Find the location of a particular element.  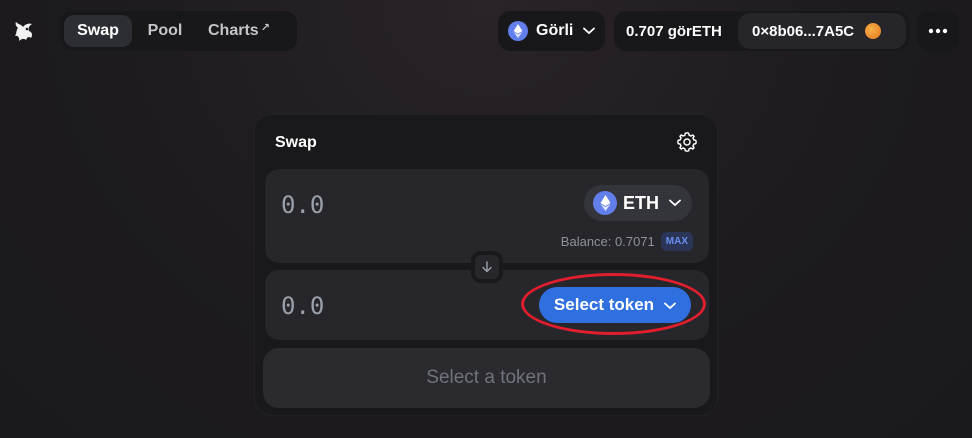

select-token-button: Select token is located at coordinates (615, 305).